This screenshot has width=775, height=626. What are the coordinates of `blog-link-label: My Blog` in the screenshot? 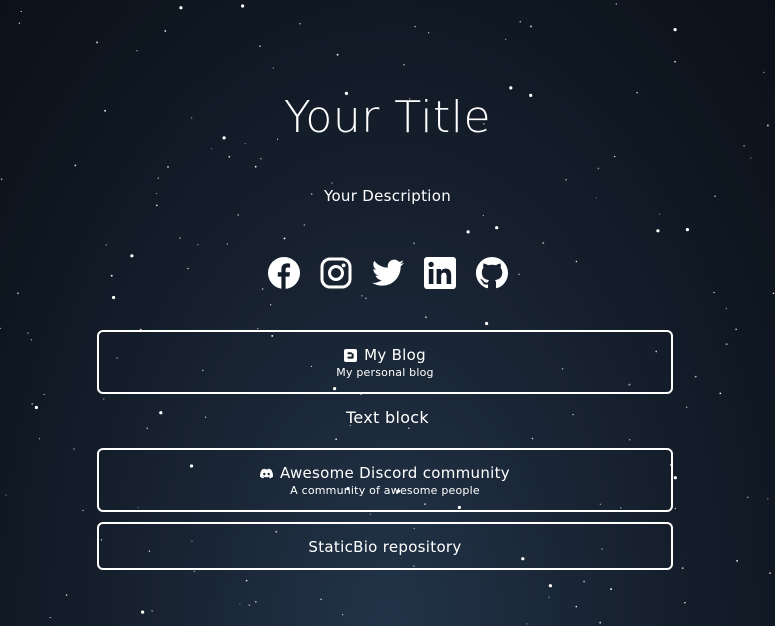 It's located at (395, 355).